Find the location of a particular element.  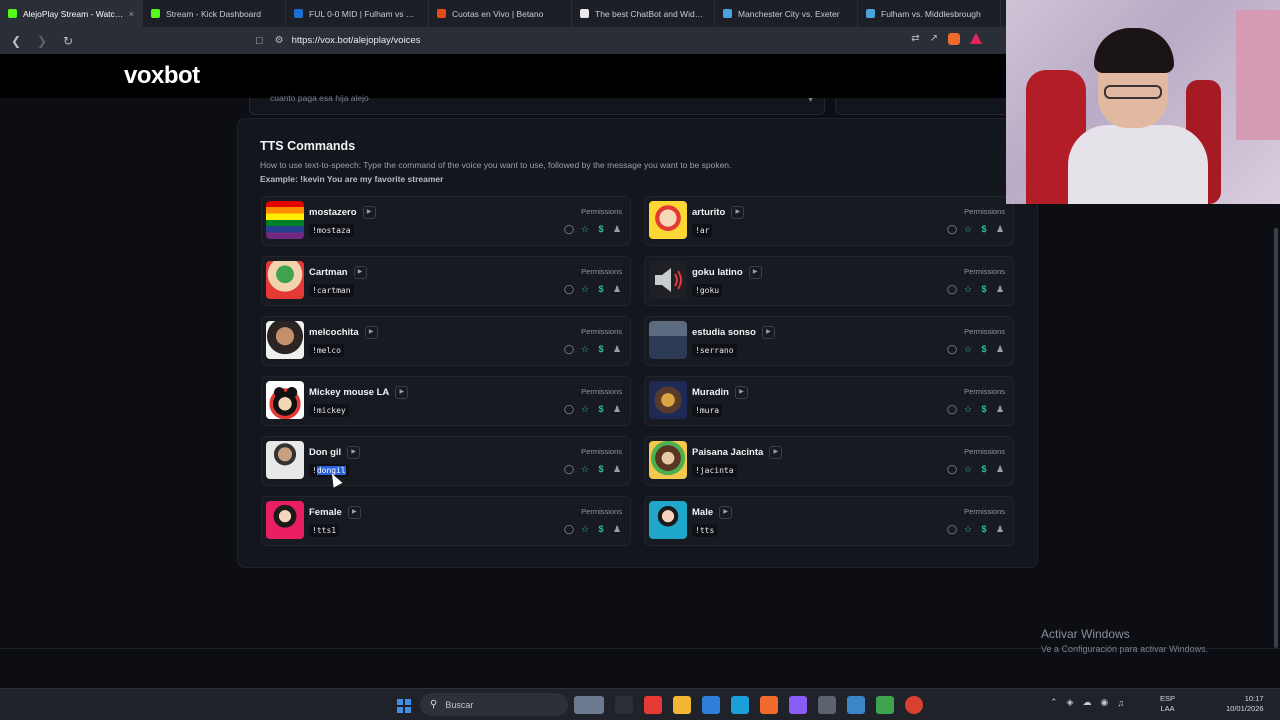

clock: 10:17 10/01/2026 is located at coordinates (1245, 704).